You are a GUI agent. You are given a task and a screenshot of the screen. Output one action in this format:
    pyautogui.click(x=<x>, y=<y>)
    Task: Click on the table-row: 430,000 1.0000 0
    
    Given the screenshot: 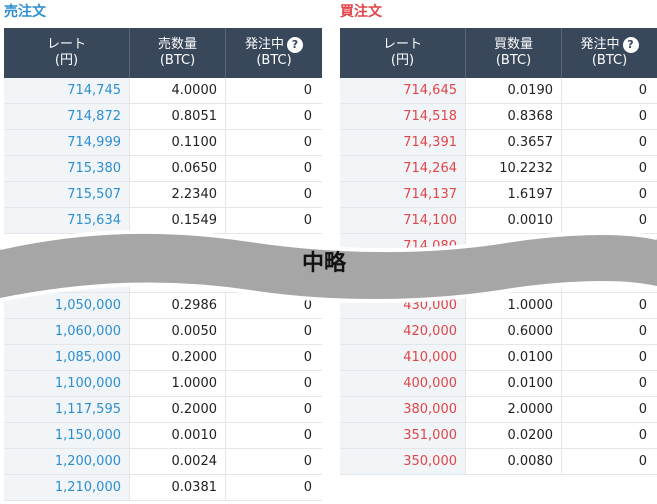 What is the action you would take?
    pyautogui.click(x=498, y=306)
    